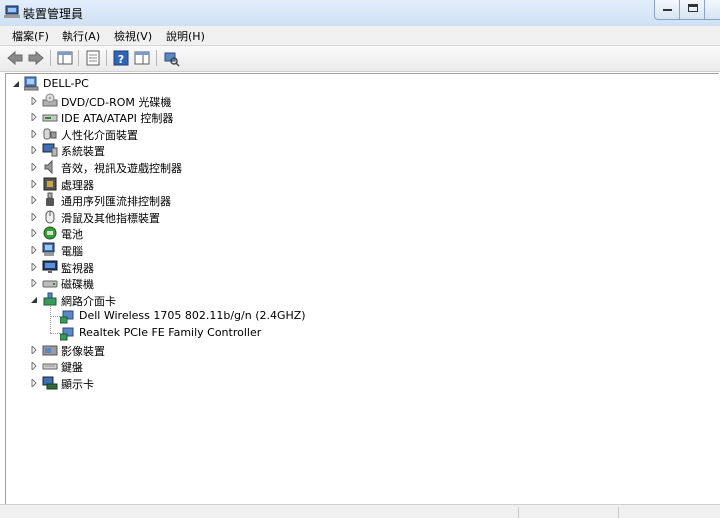 The width and height of the screenshot is (720, 518). I want to click on close-button, so click(712, 10).